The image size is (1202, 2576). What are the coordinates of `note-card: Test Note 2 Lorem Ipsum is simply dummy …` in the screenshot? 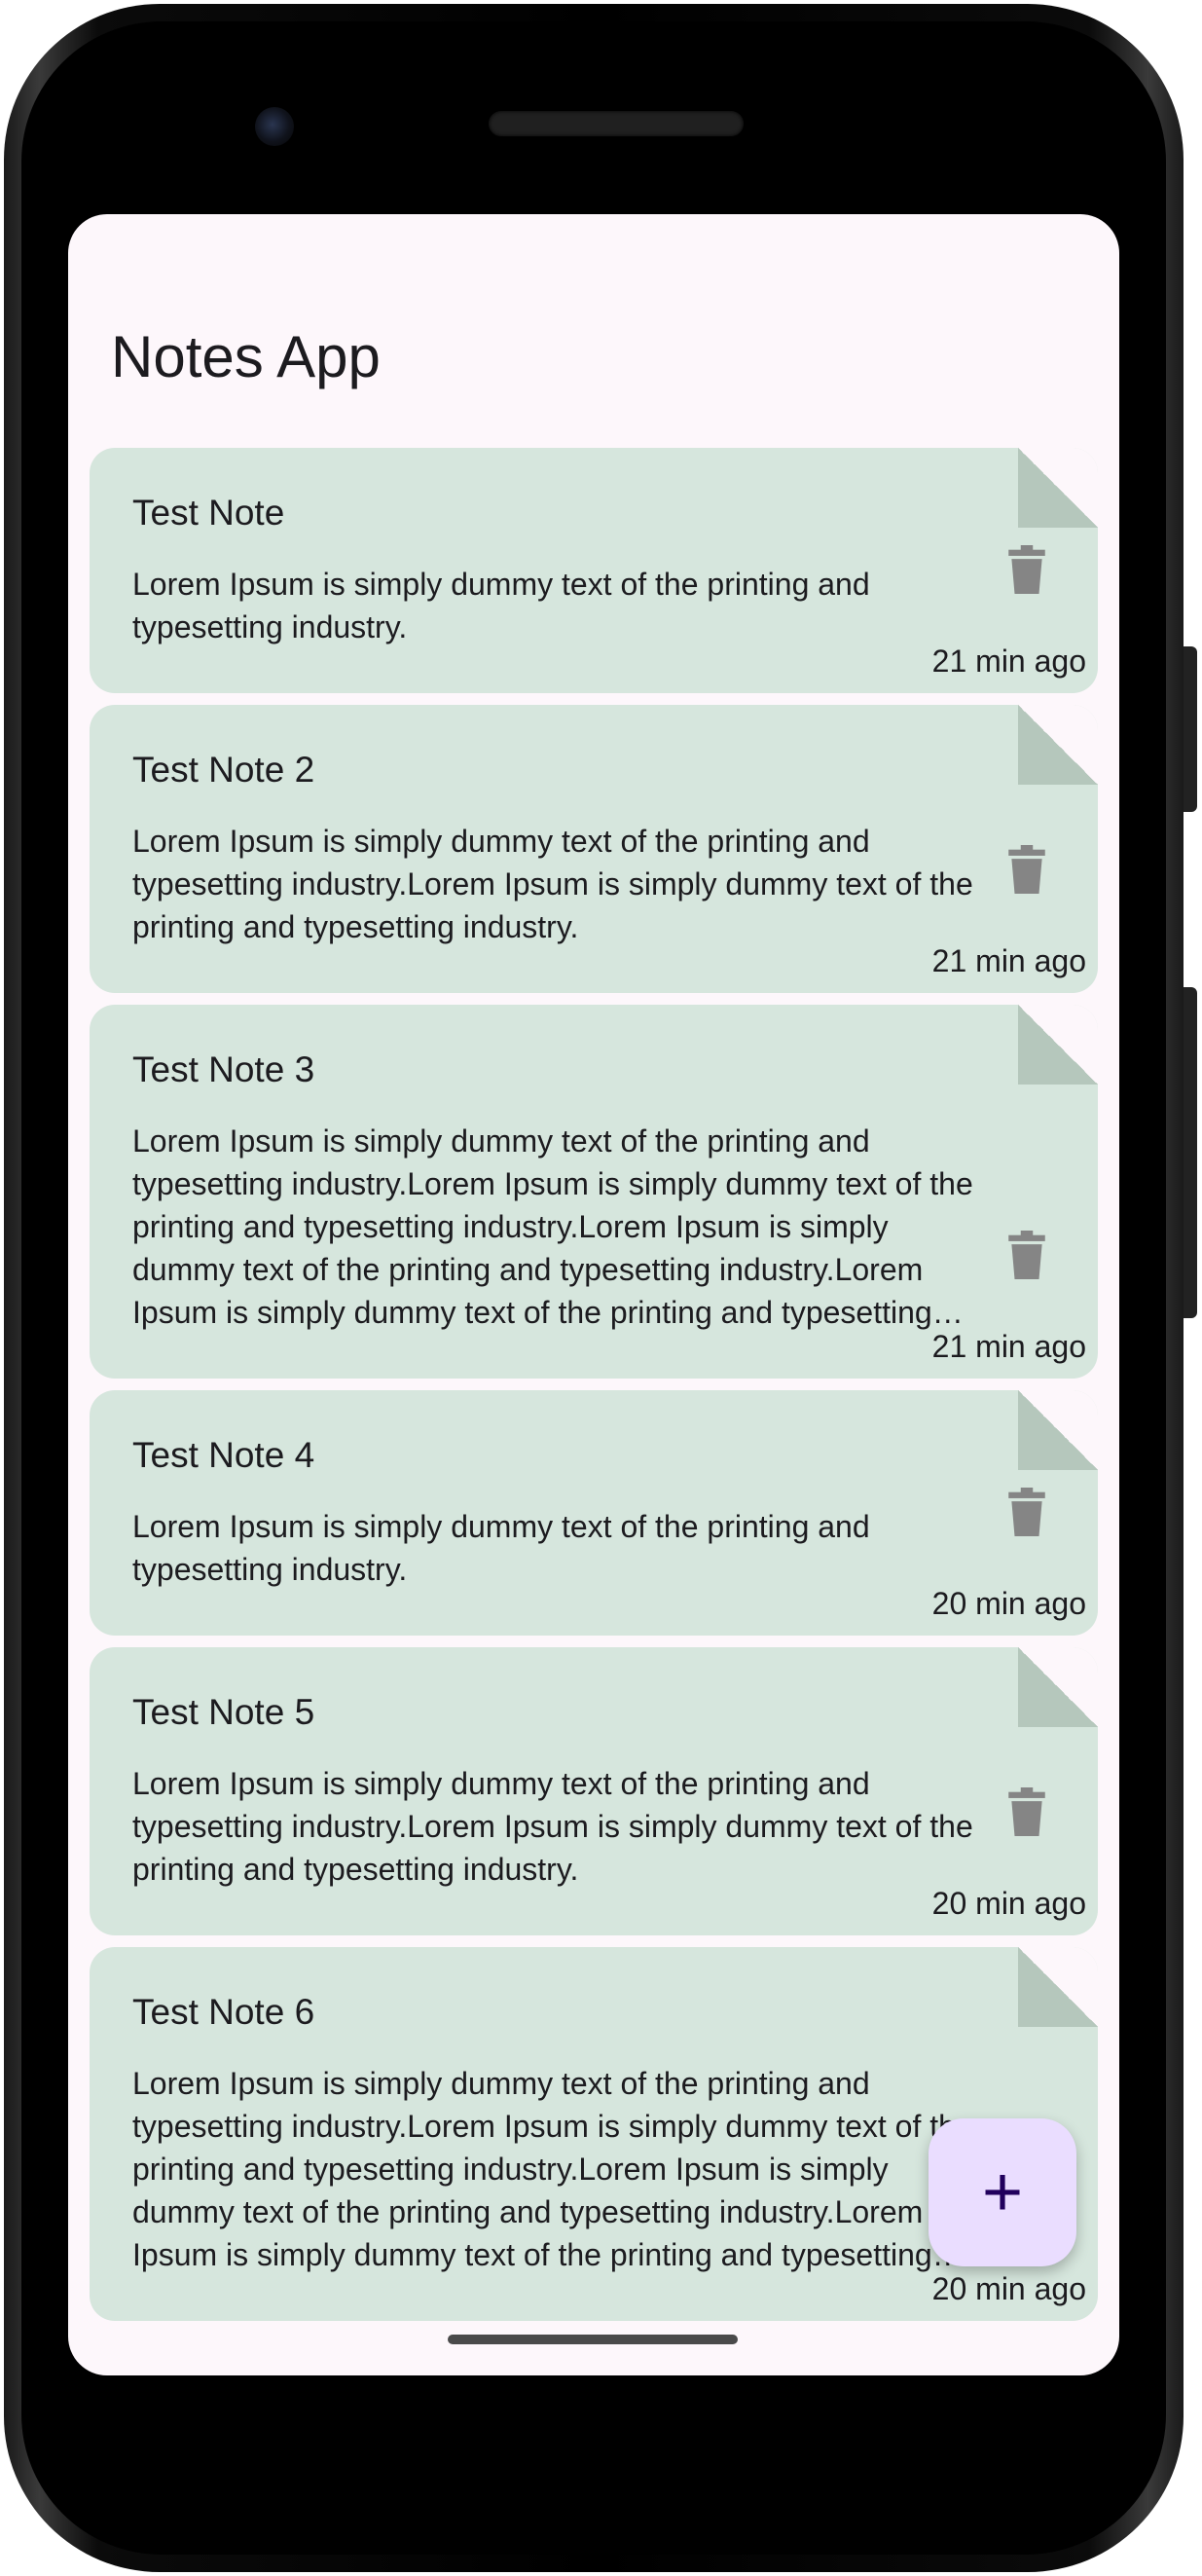 It's located at (594, 849).